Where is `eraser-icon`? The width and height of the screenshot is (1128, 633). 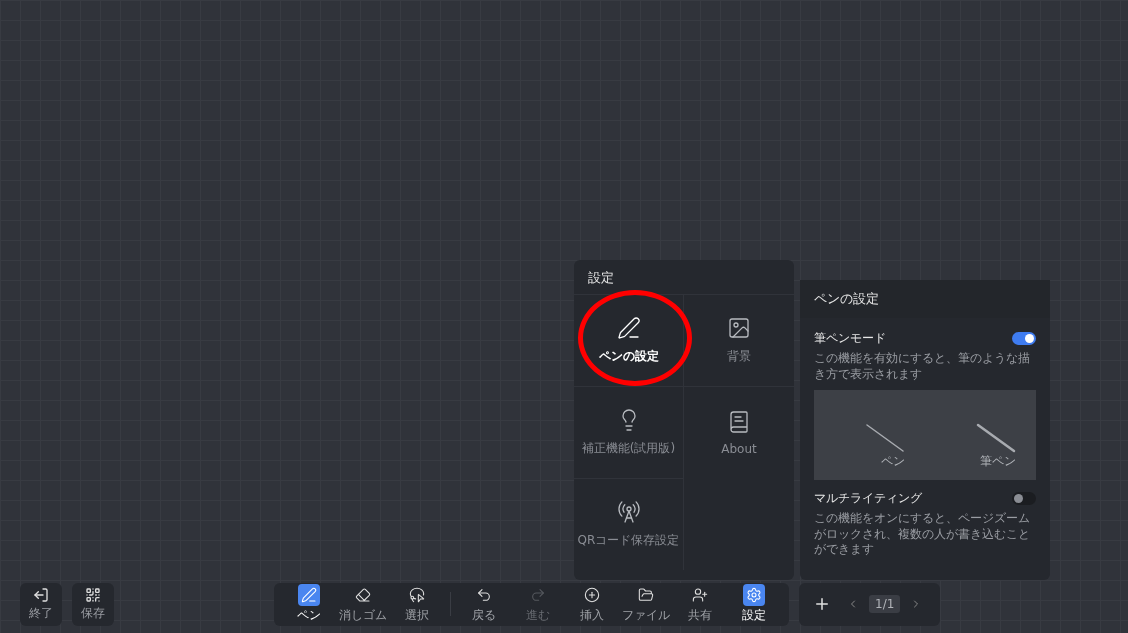 eraser-icon is located at coordinates (363, 595).